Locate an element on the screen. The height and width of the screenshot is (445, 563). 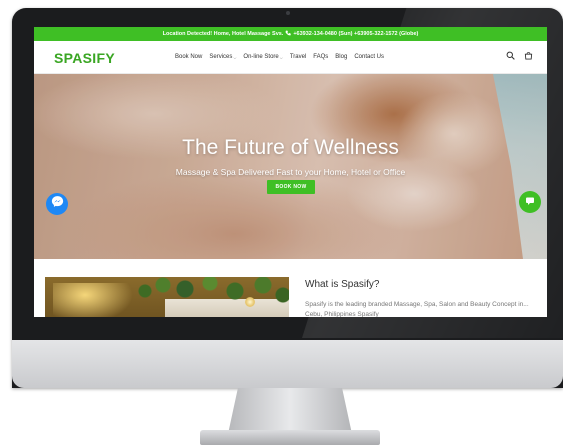
chat-button is located at coordinates (530, 202).